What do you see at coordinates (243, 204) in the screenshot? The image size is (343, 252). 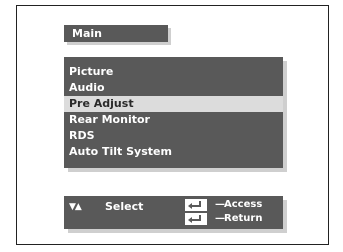 I see `access-label: Access` at bounding box center [243, 204].